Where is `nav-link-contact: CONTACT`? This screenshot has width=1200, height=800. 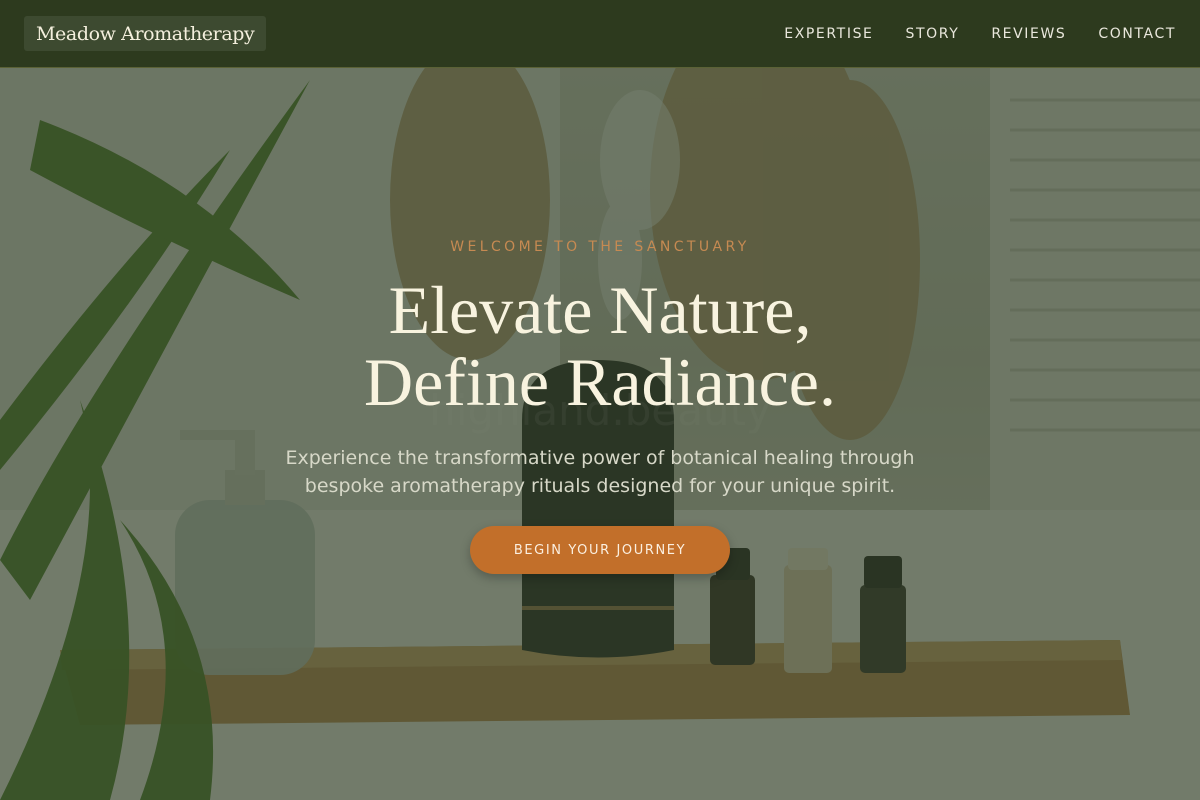
nav-link-contact: CONTACT is located at coordinates (1137, 34).